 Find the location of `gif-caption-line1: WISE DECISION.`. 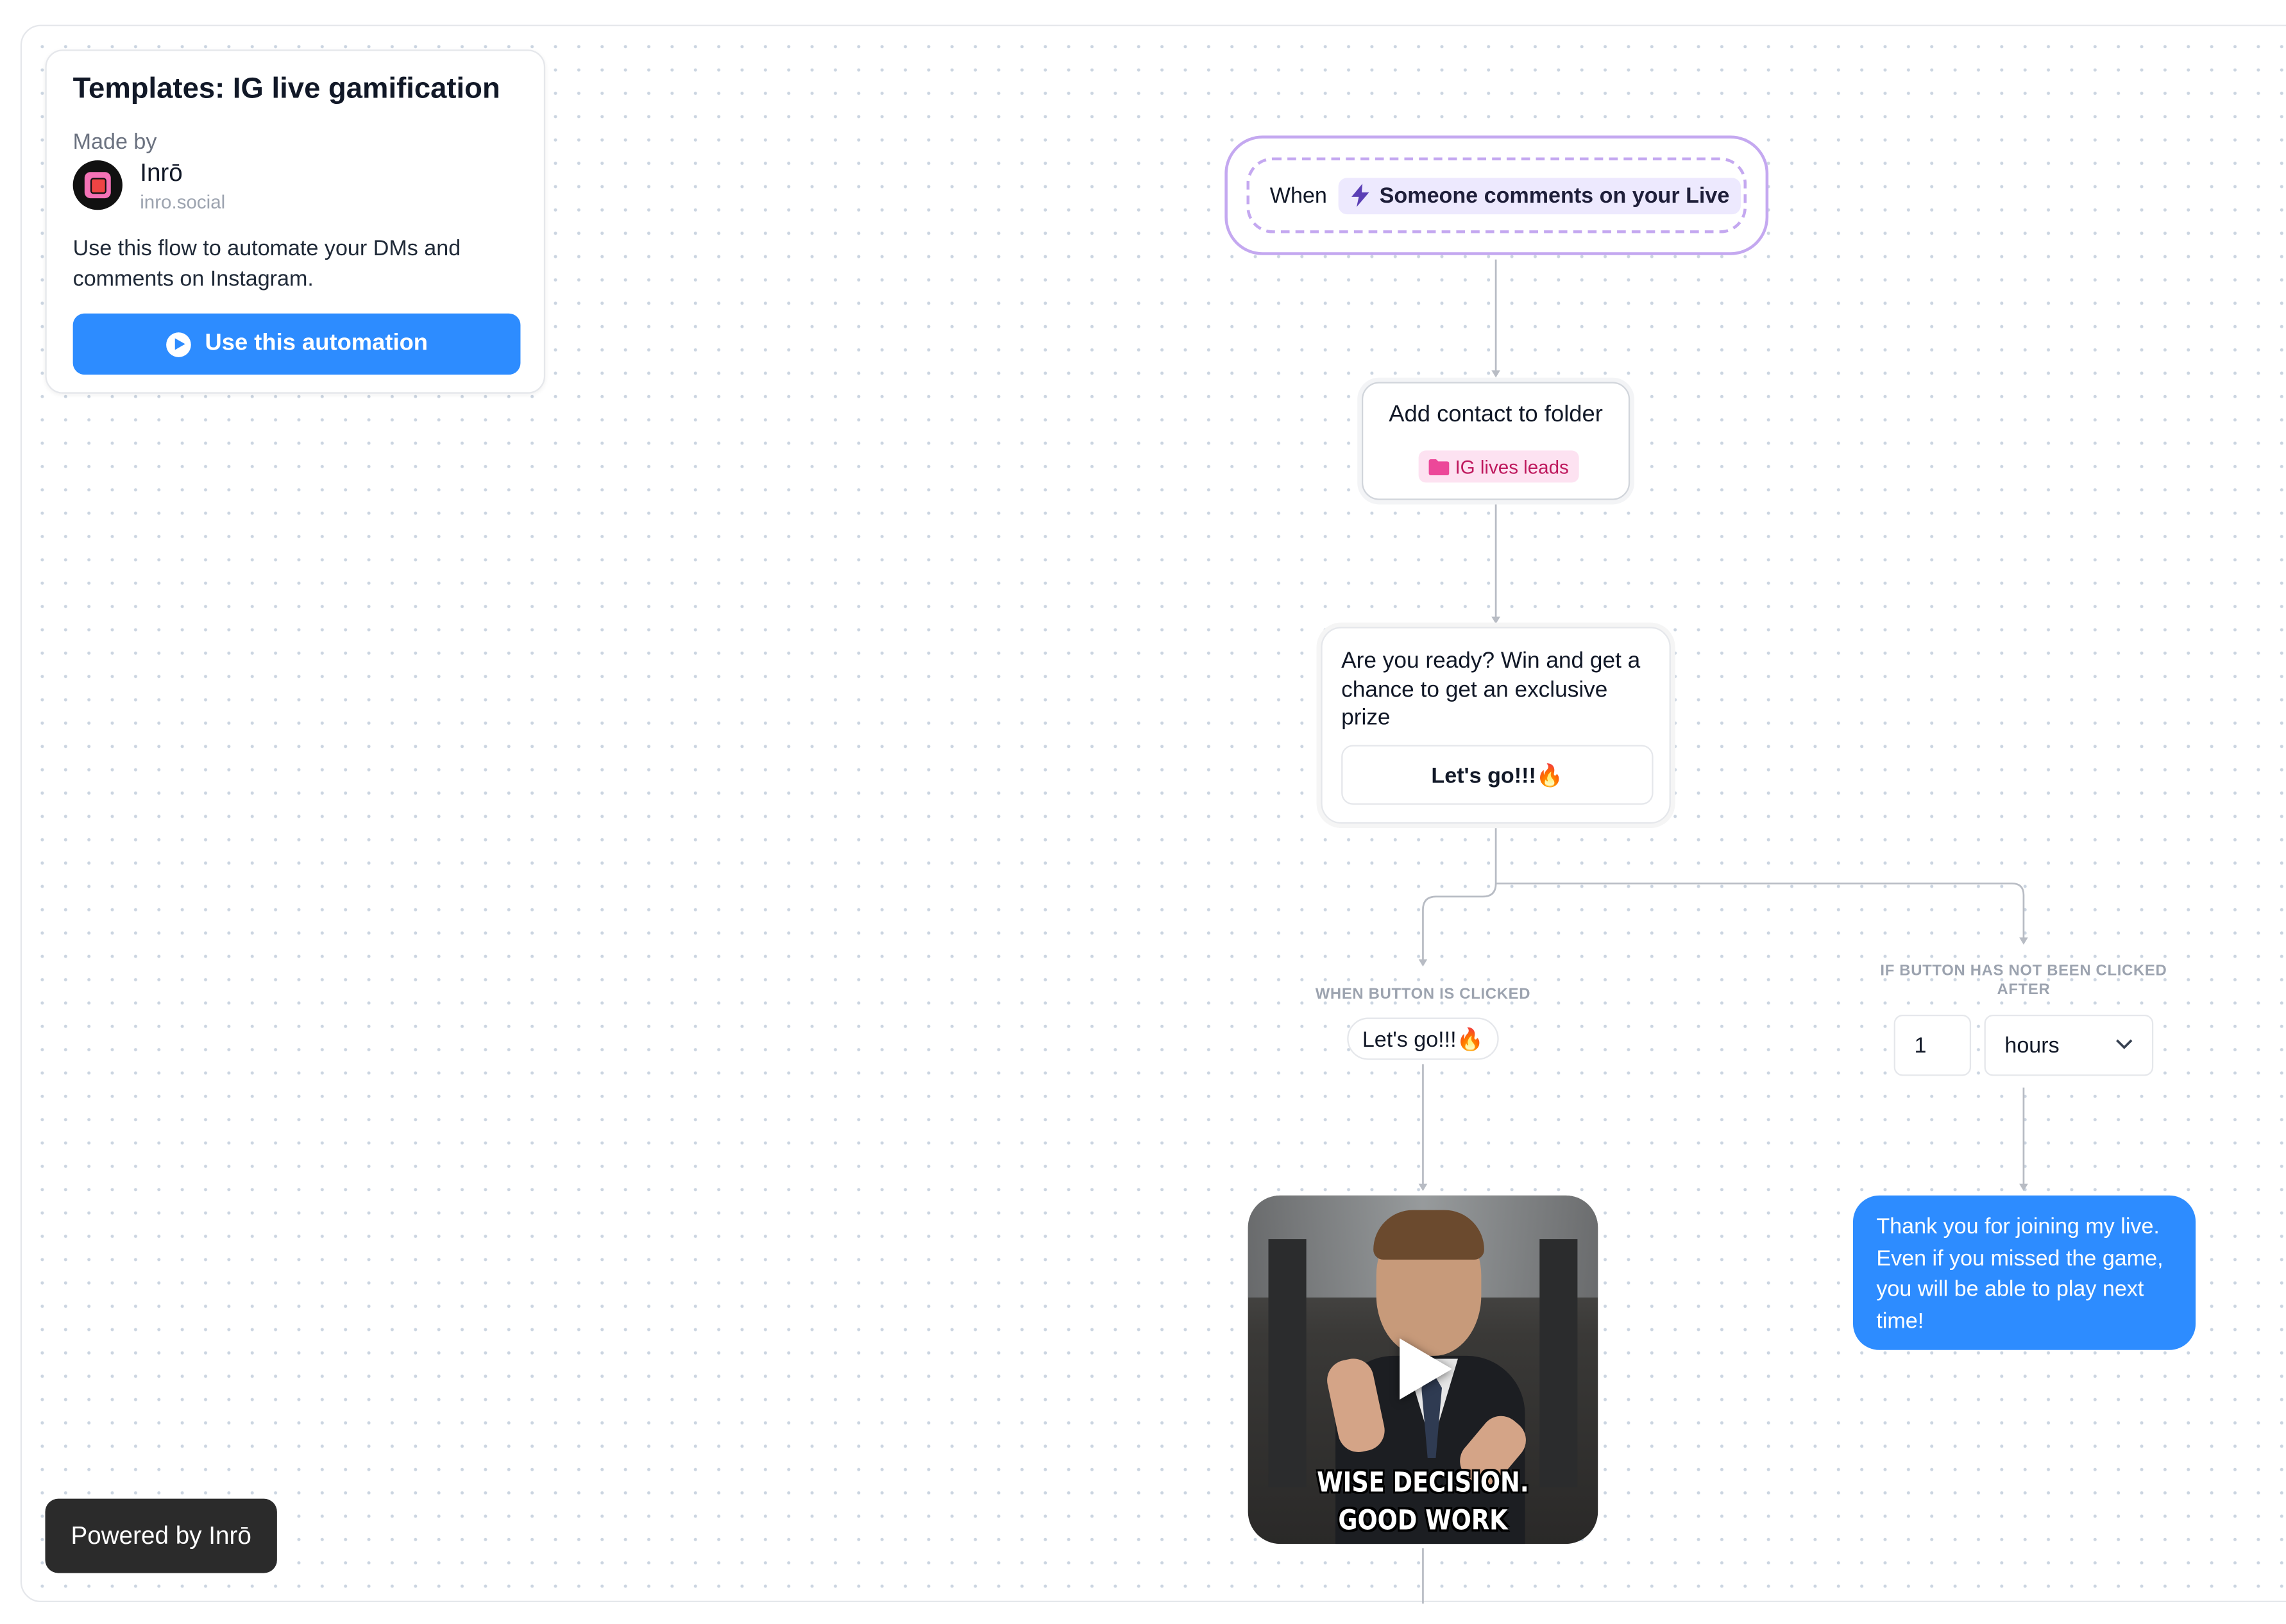

gif-caption-line1: WISE DECISION. is located at coordinates (1423, 1482).